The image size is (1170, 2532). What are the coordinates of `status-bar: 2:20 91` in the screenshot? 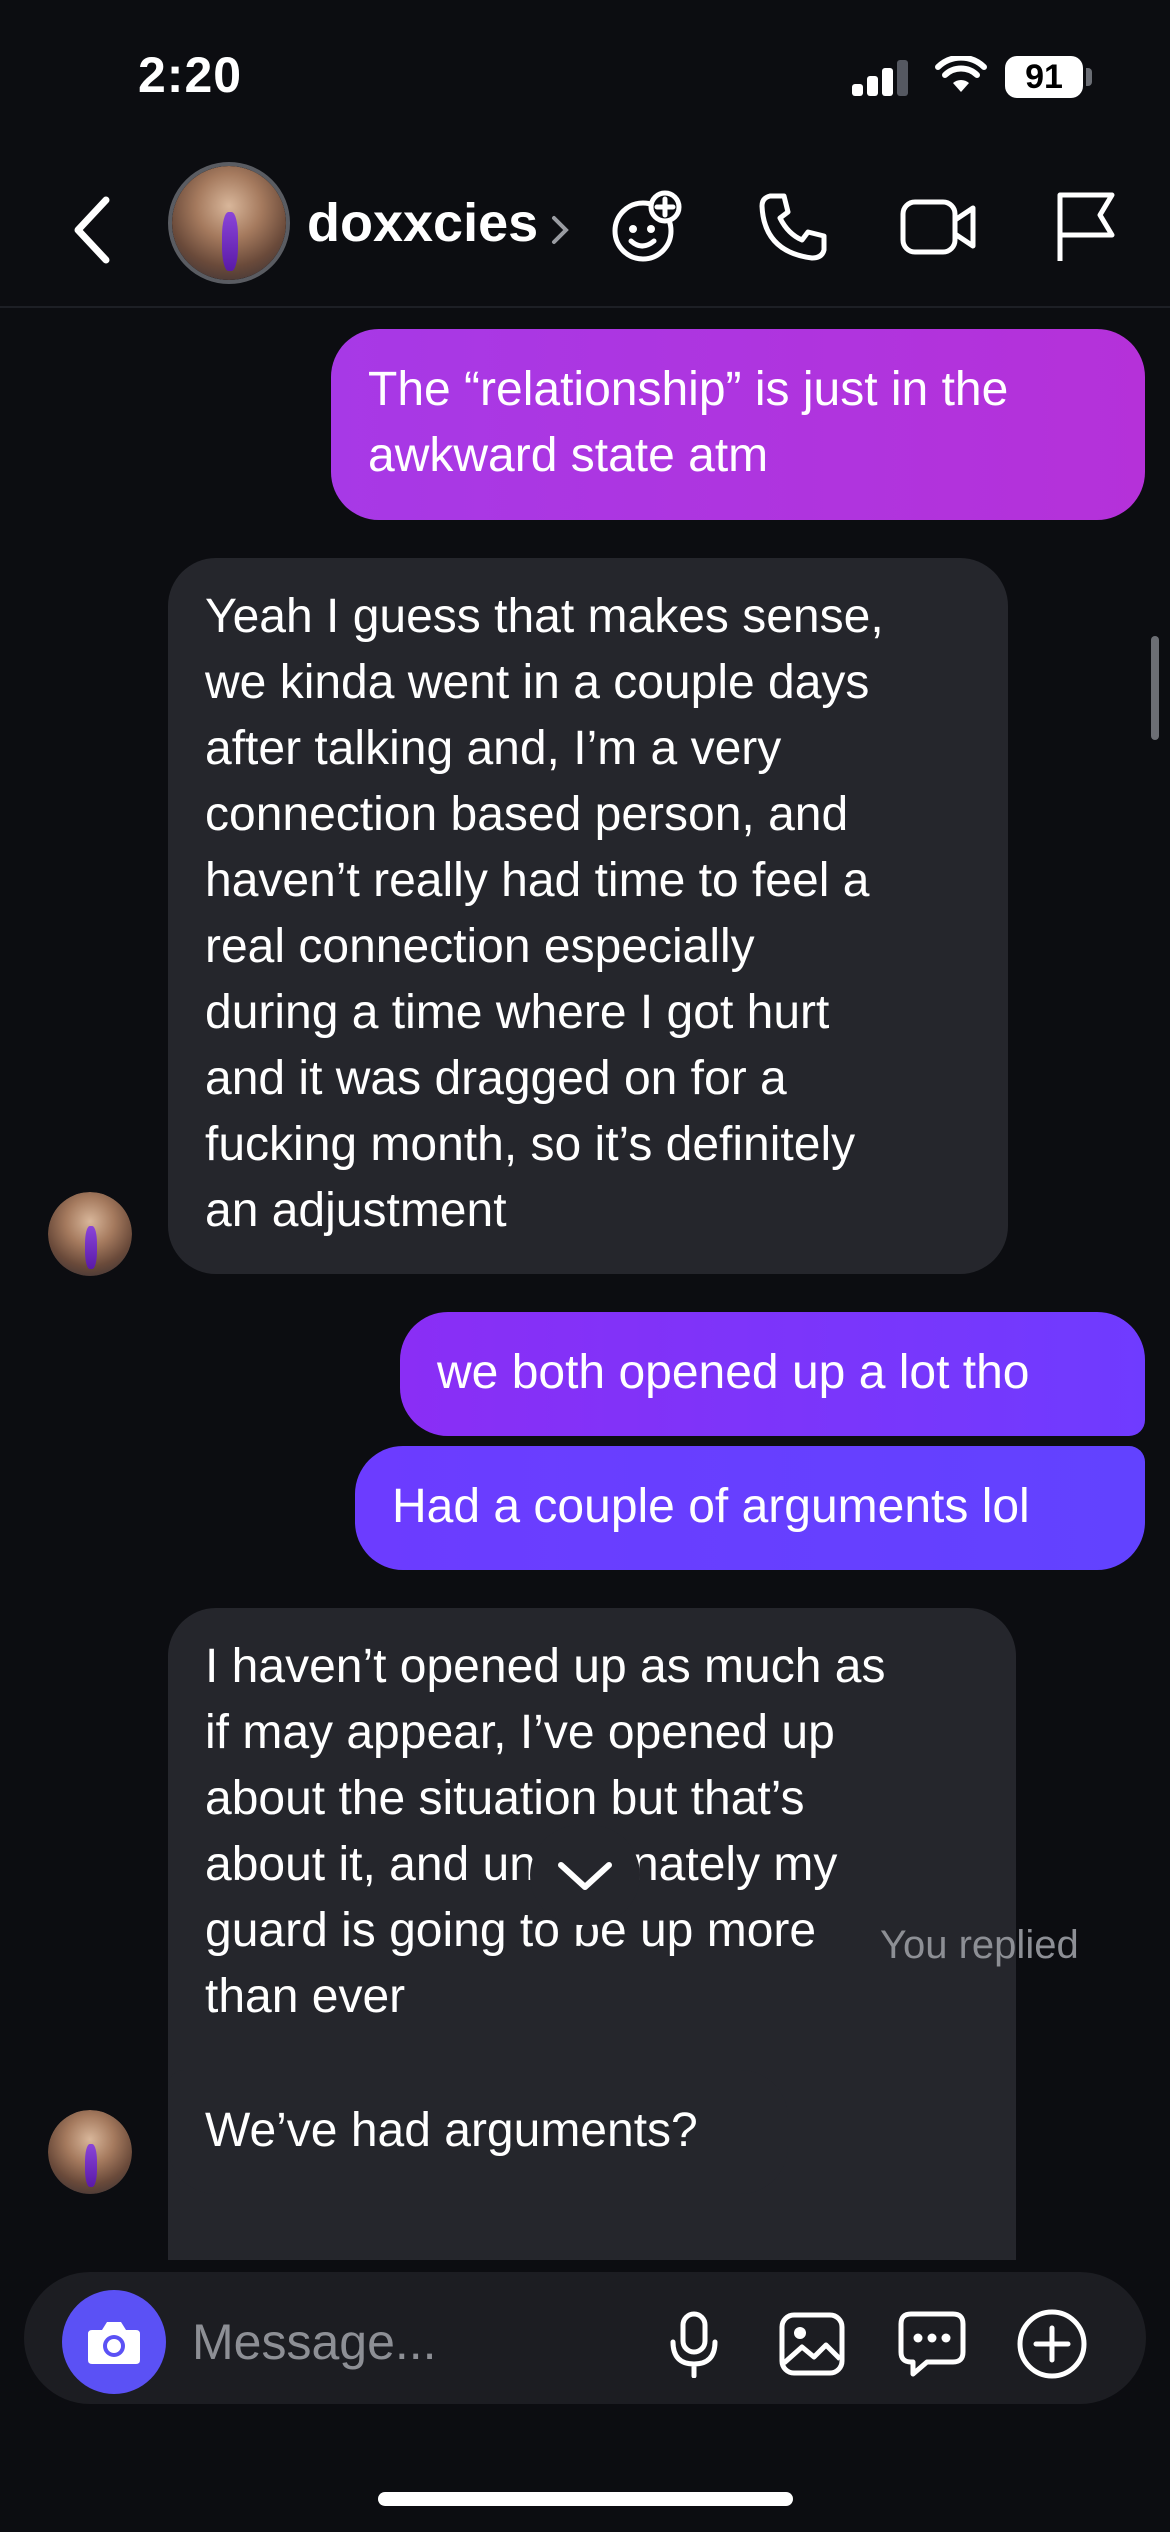 It's located at (585, 75).